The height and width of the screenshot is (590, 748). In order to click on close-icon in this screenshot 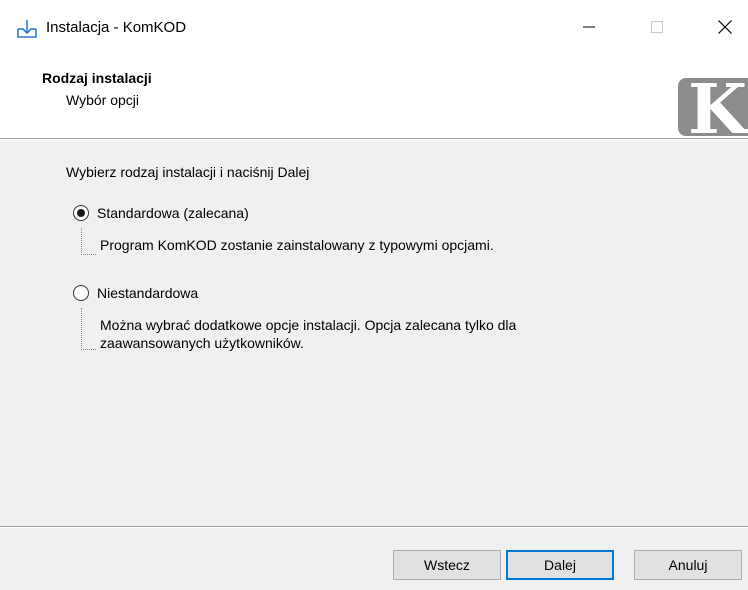, I will do `click(725, 28)`.